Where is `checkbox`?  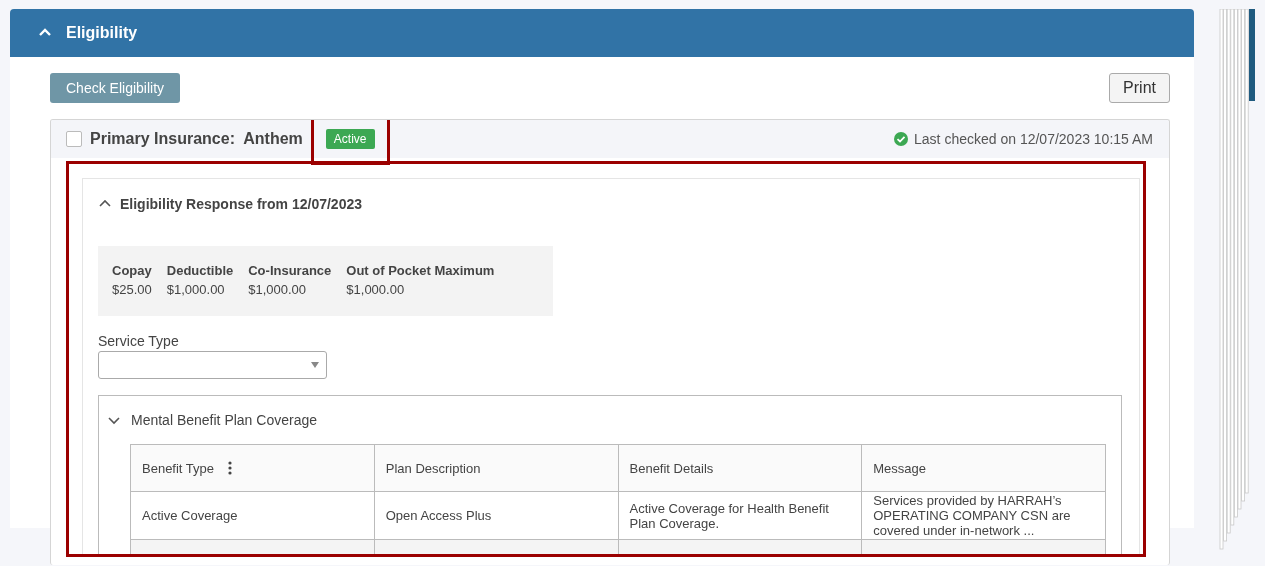
checkbox is located at coordinates (74, 139).